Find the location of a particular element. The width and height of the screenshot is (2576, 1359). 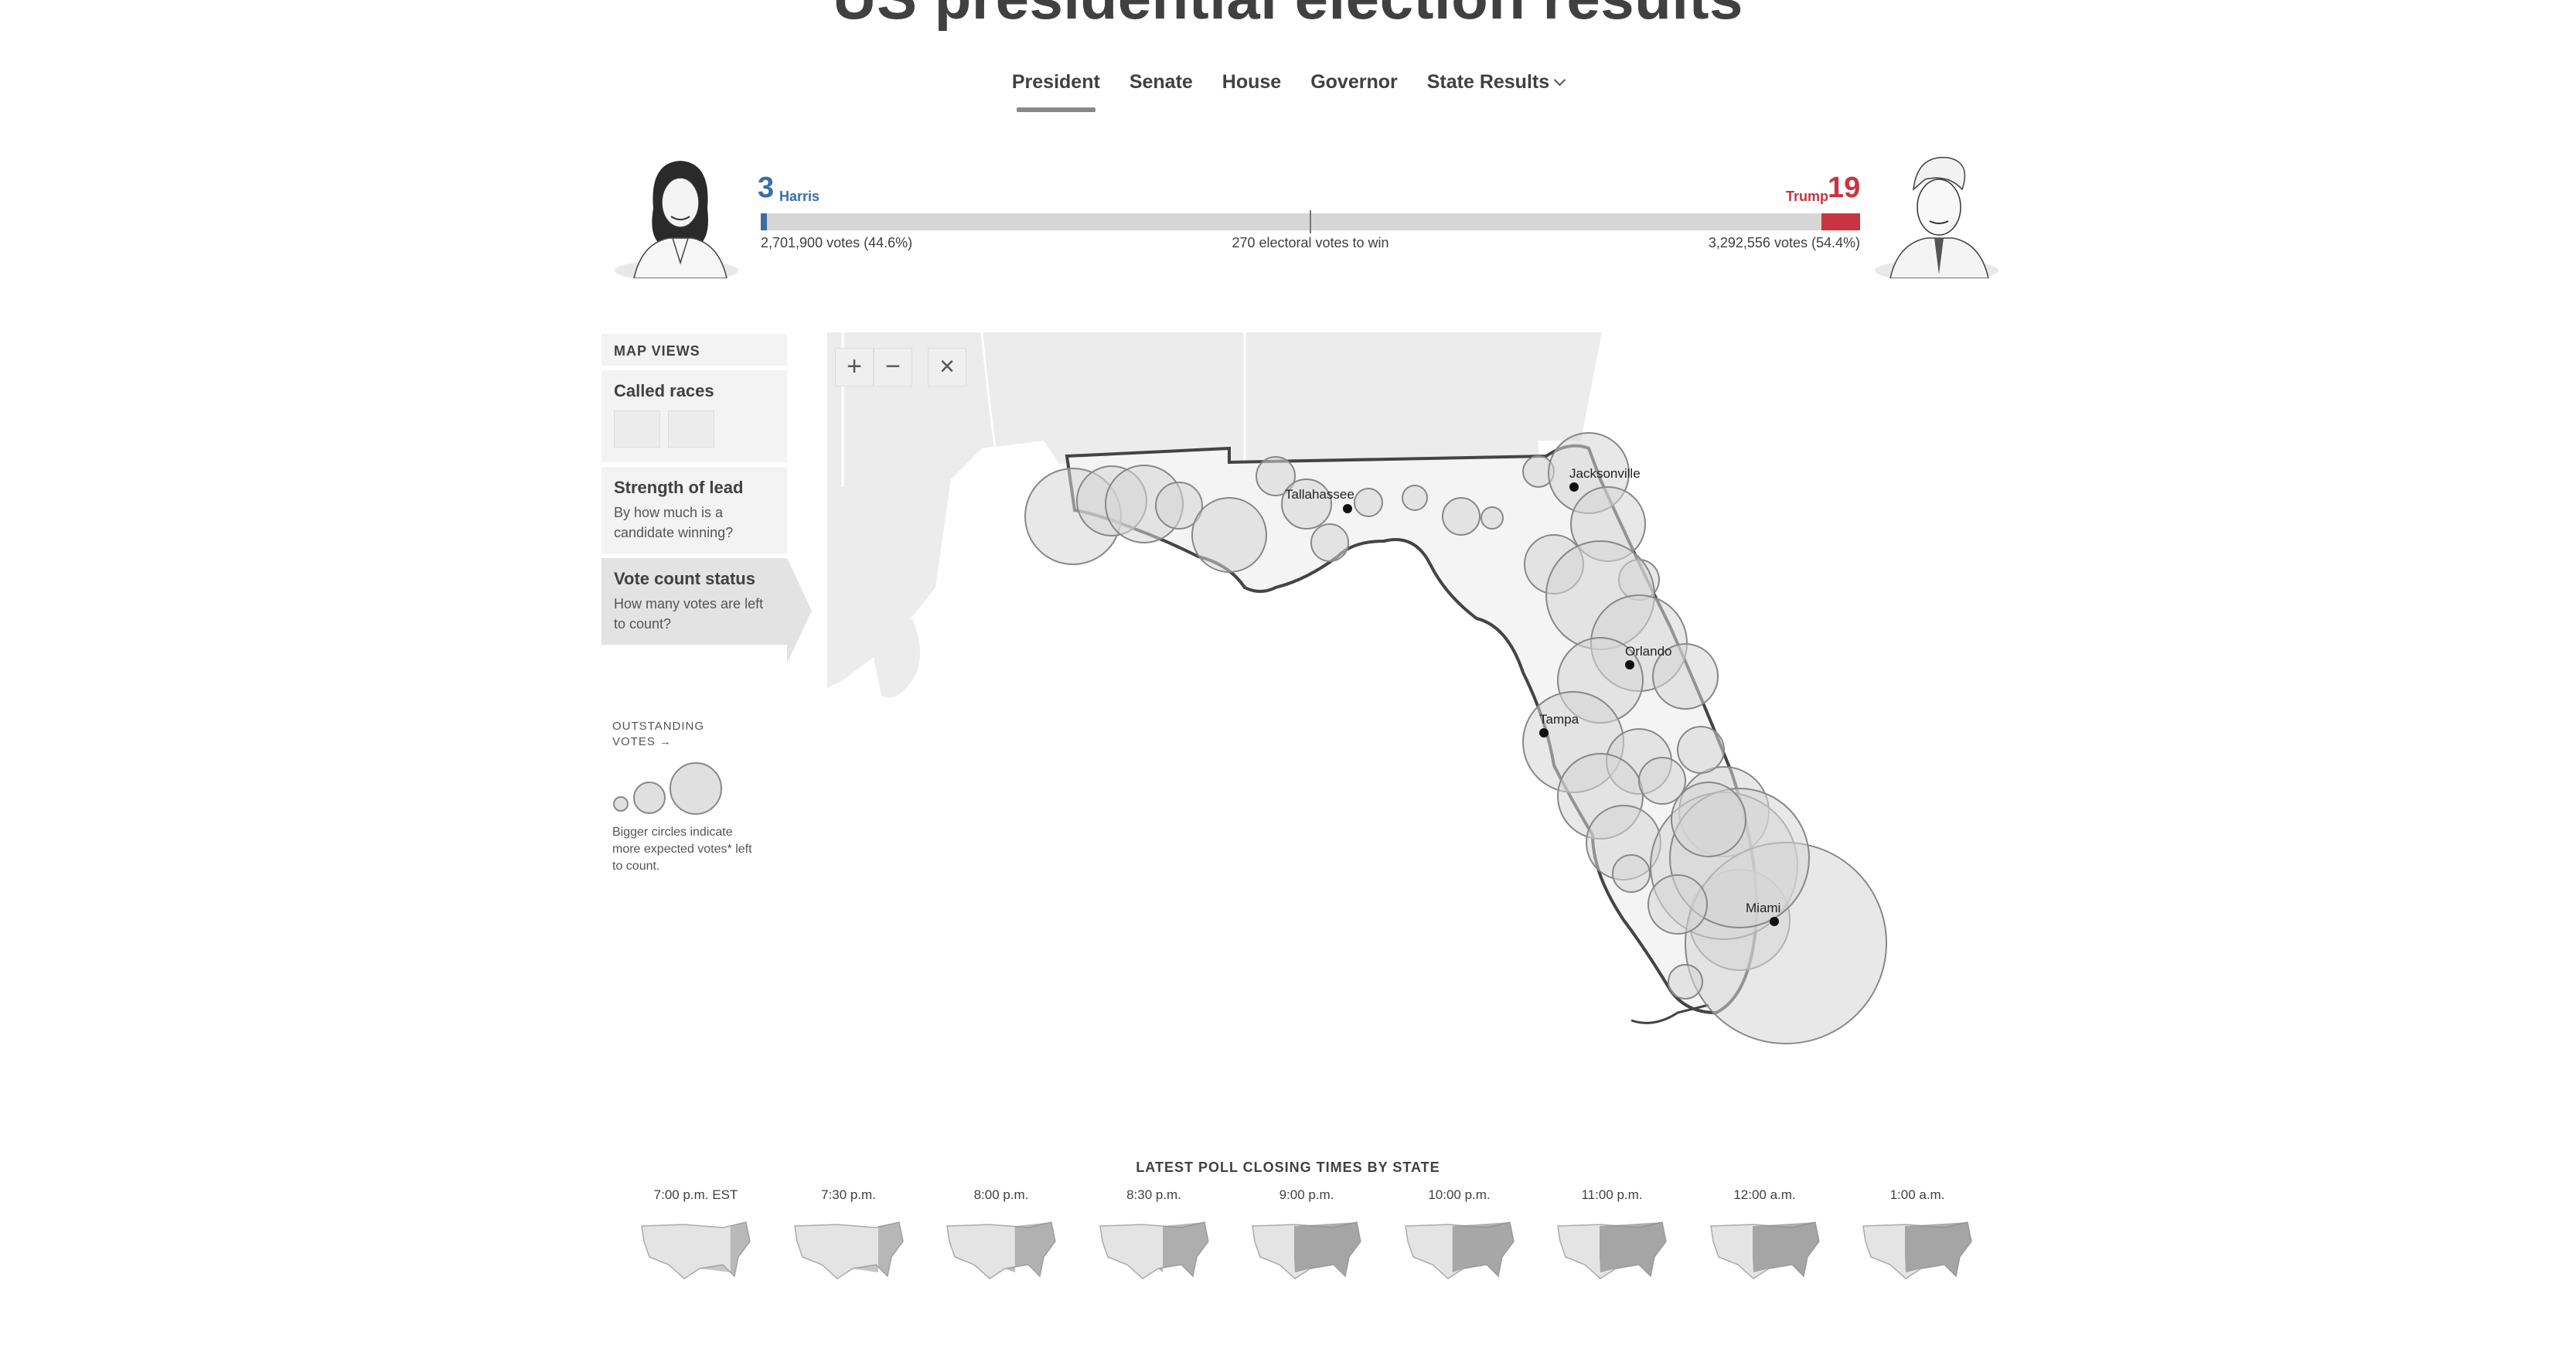

threshold-label: 270 electoral votes to win is located at coordinates (1310, 242).